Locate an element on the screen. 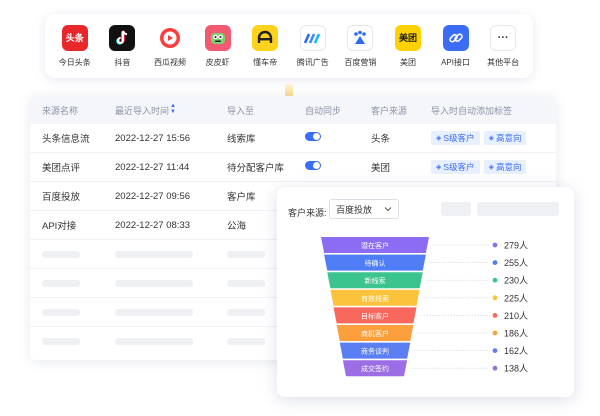 Image resolution: width=600 pixels, height=416 pixels. funnel-stage: 目标客户 210人 is located at coordinates (431, 315).